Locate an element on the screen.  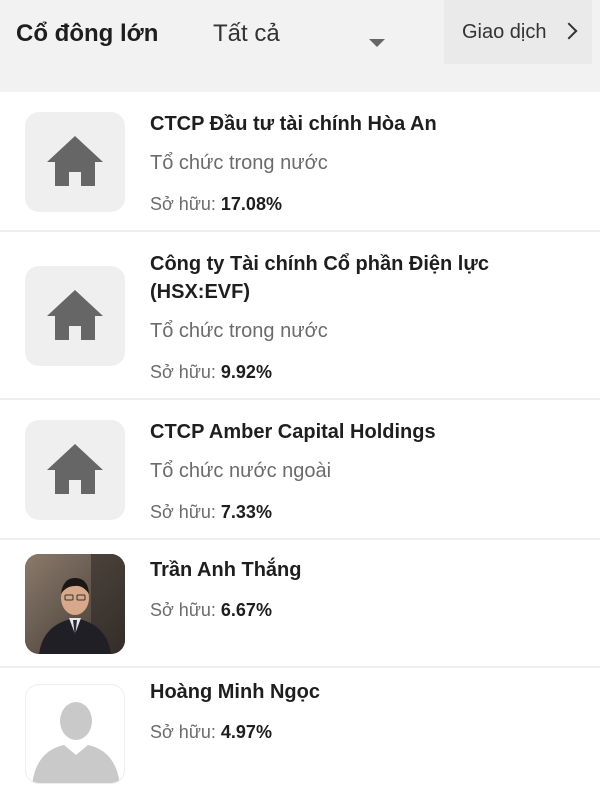
ownership-value: 9.92% is located at coordinates (246, 372).